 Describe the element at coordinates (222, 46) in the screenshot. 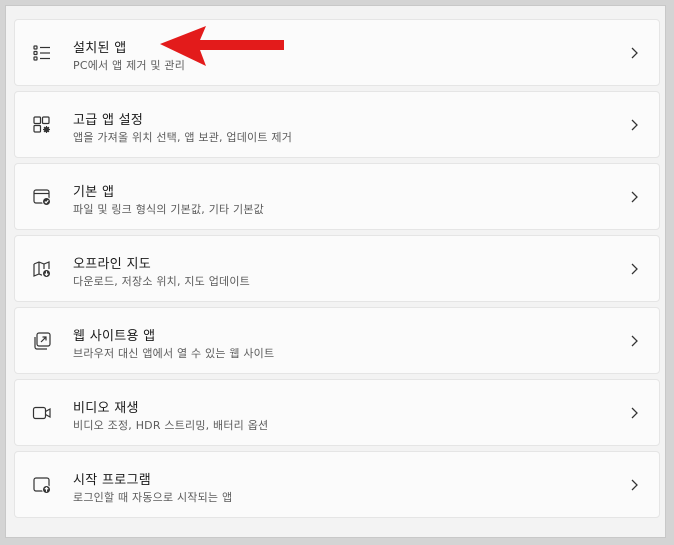

I see `annotation-red-arrow` at that location.